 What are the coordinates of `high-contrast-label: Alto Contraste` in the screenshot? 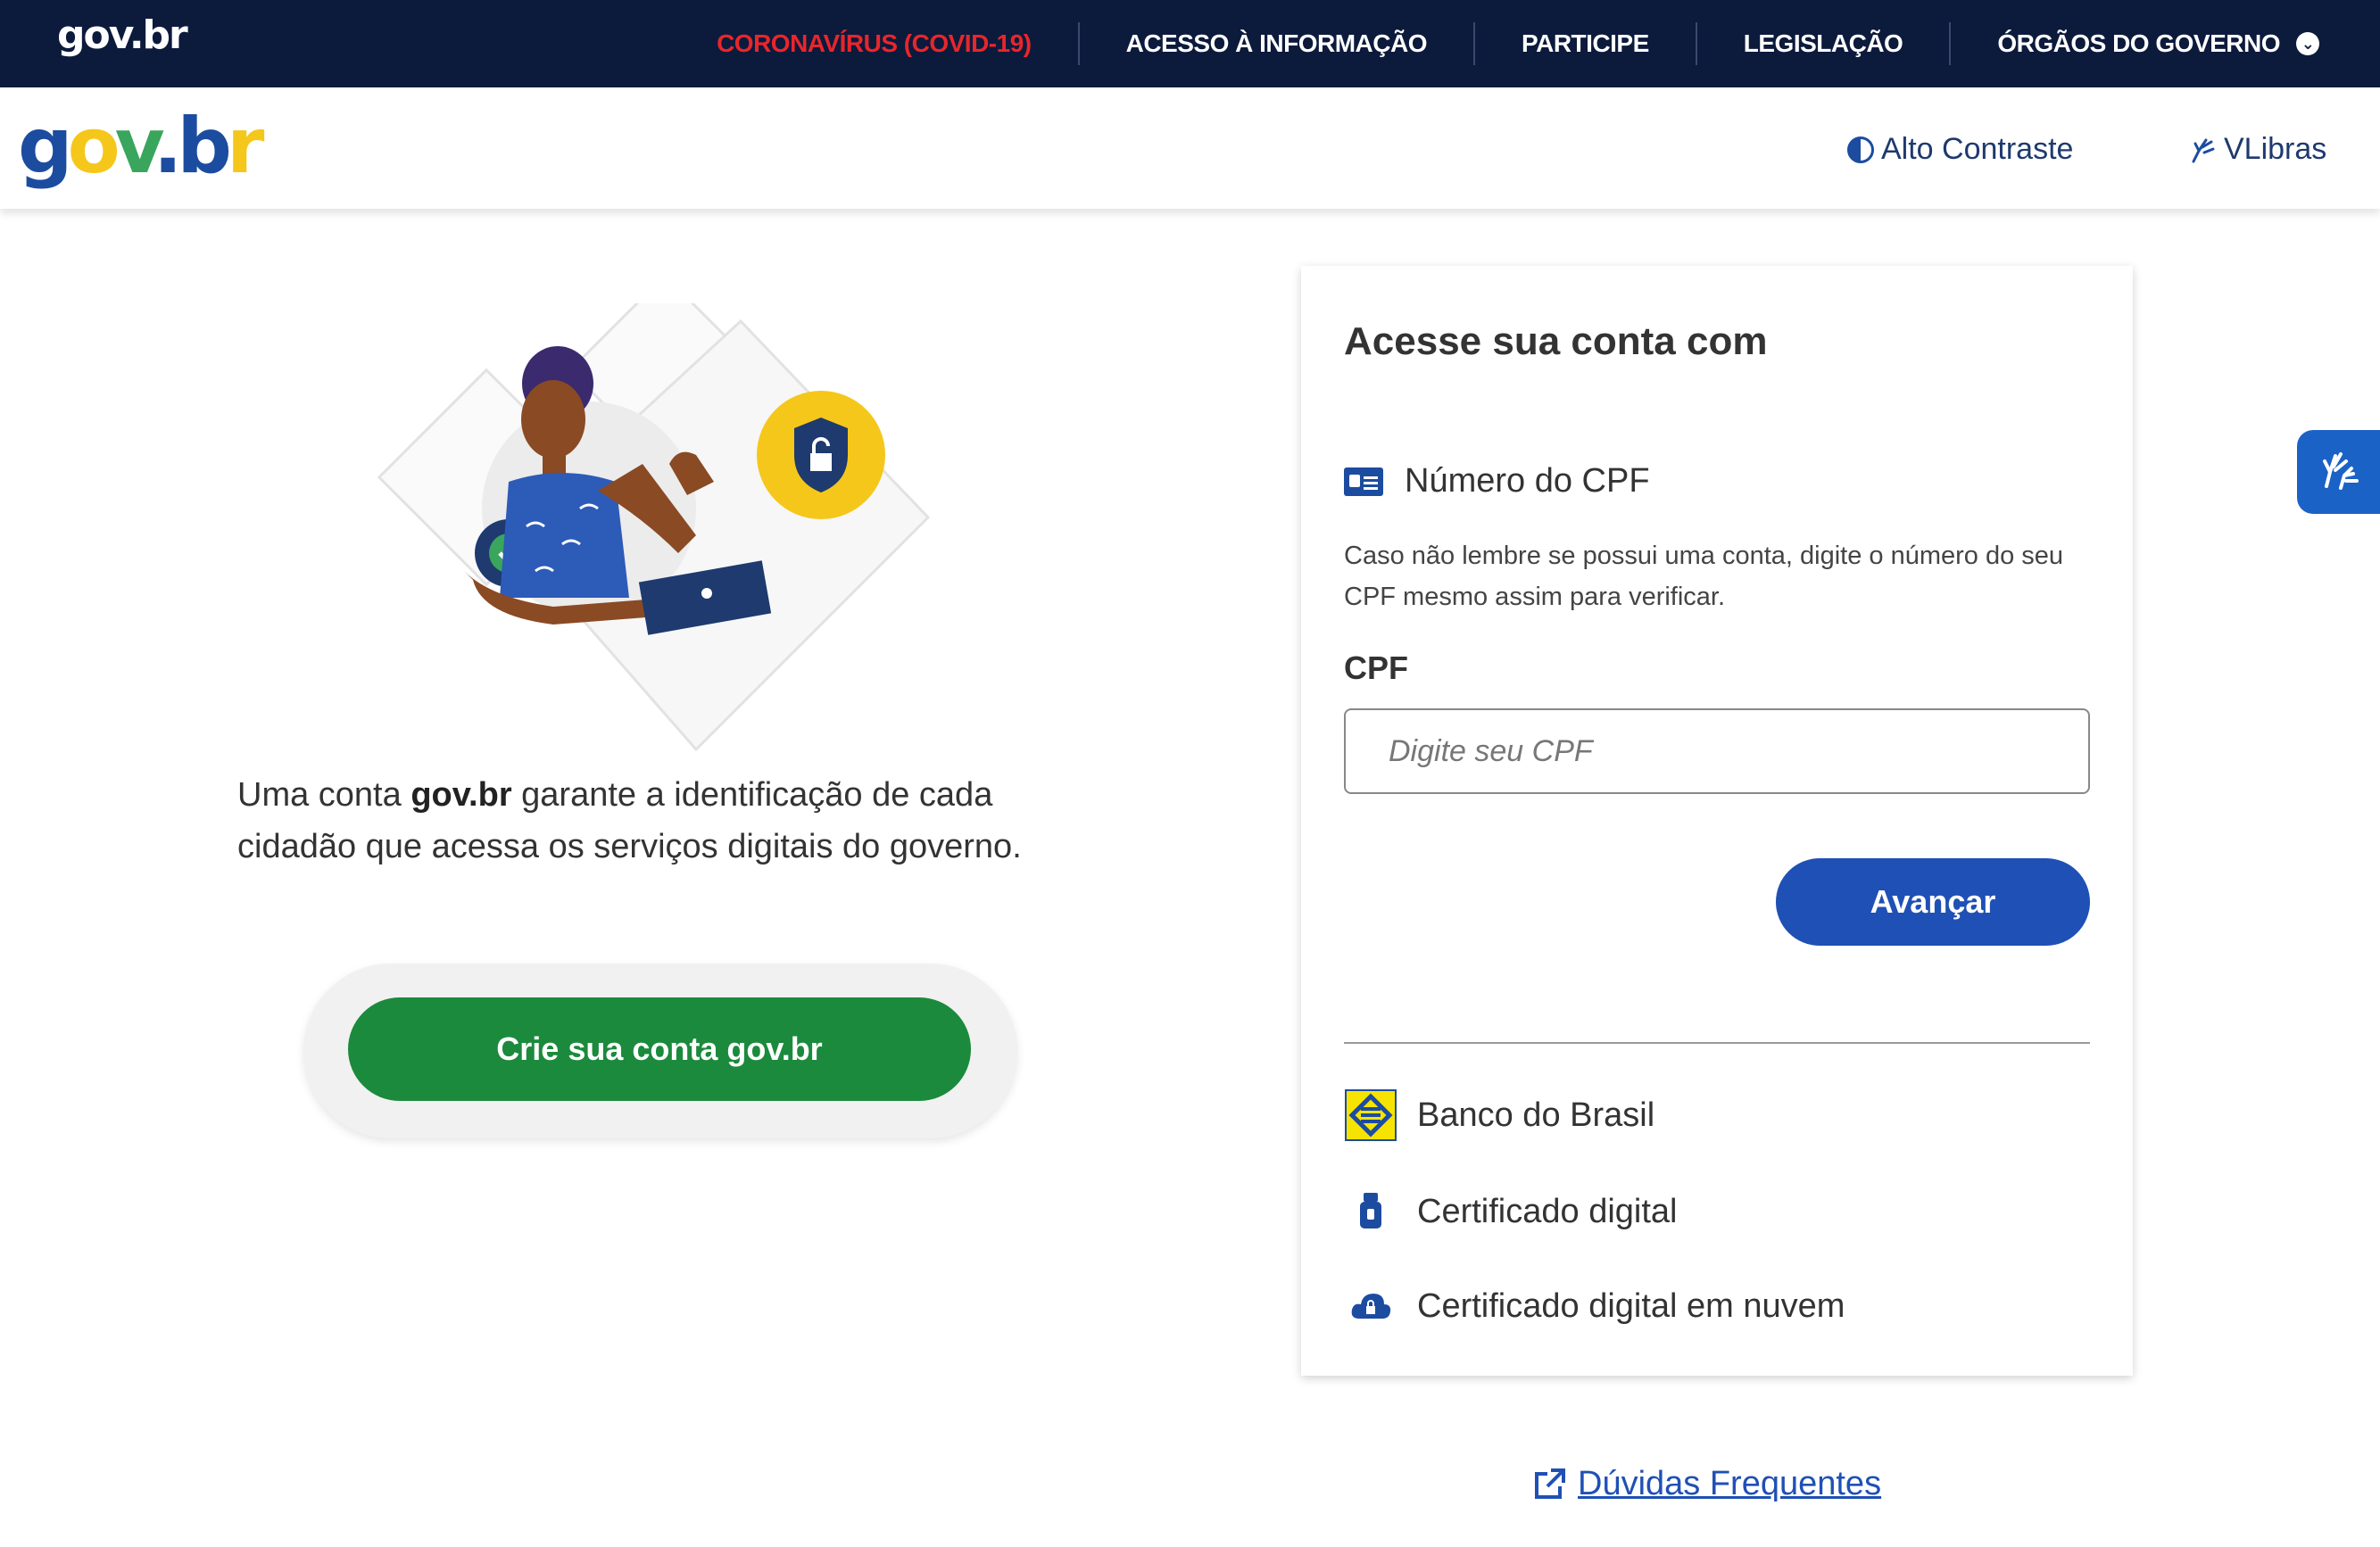 It's located at (1977, 149).